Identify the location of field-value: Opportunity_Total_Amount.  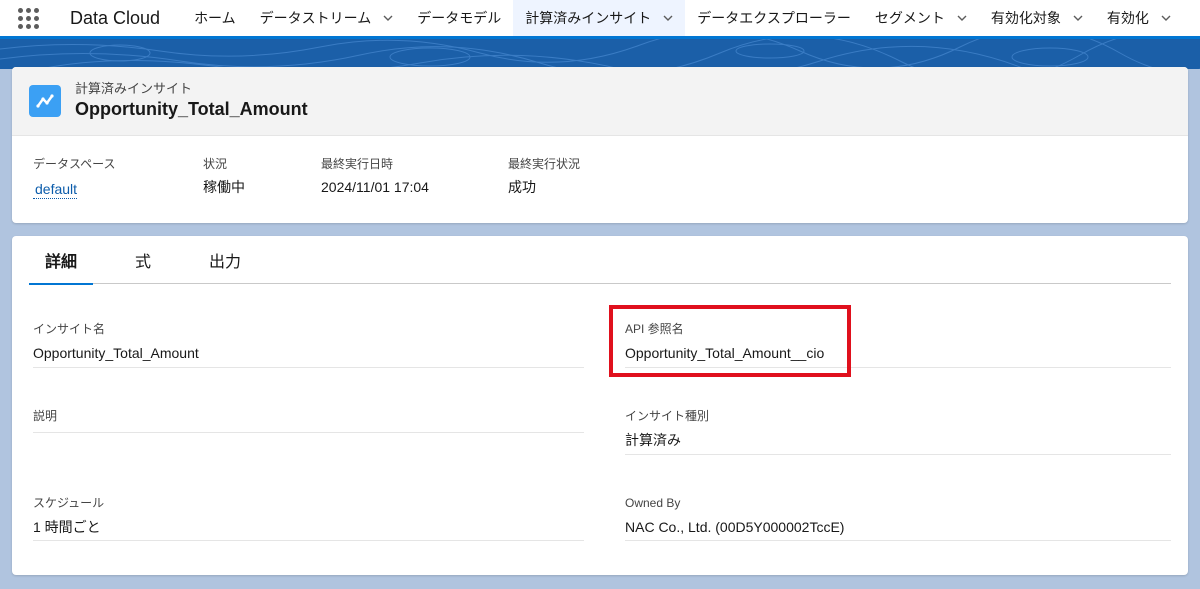
(116, 353).